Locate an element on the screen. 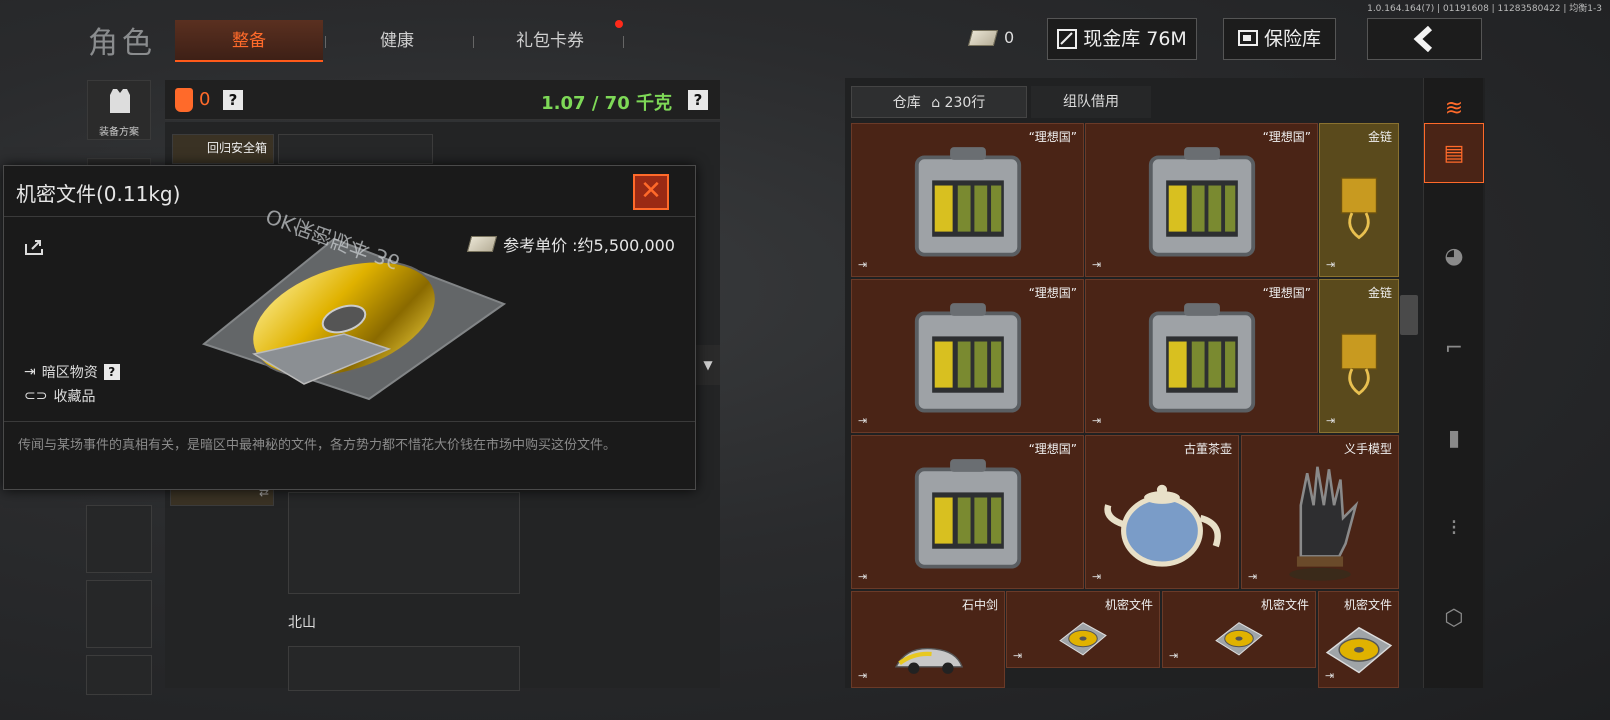  cash-label: 现金库 76M is located at coordinates (1135, 39).